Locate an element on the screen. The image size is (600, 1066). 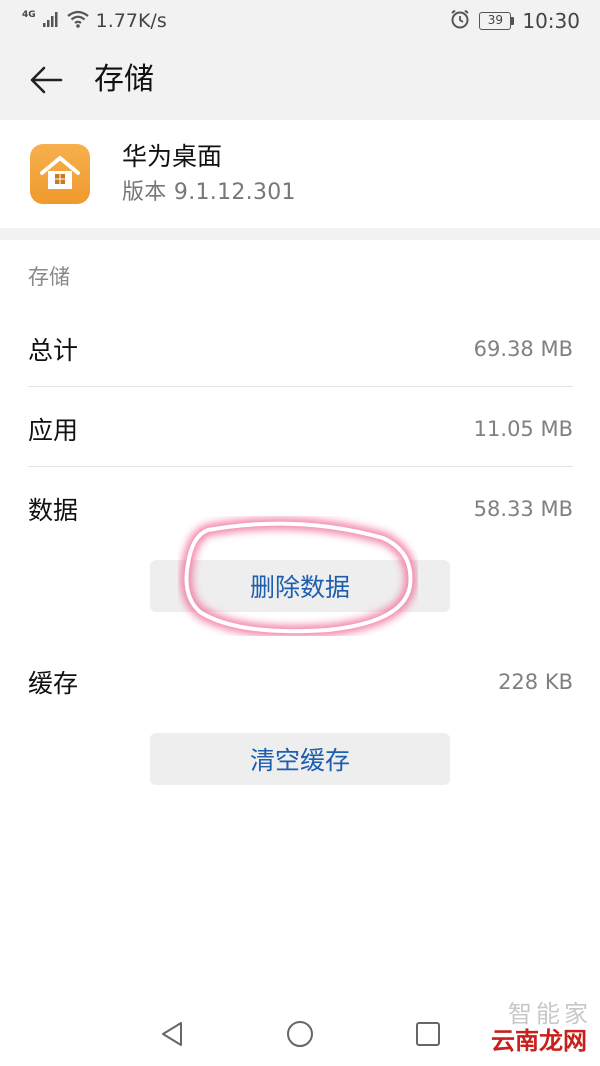
row-label: 总计 is located at coordinates (53, 350).